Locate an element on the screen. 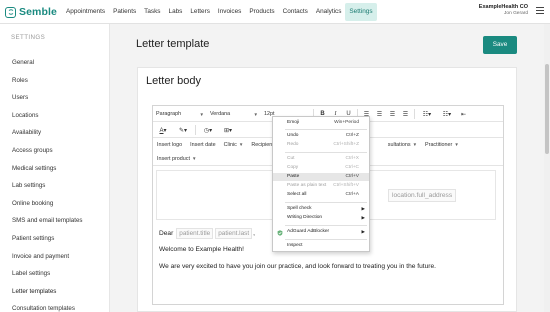 This screenshot has height=312, width=550. menu-icon is located at coordinates (540, 11).